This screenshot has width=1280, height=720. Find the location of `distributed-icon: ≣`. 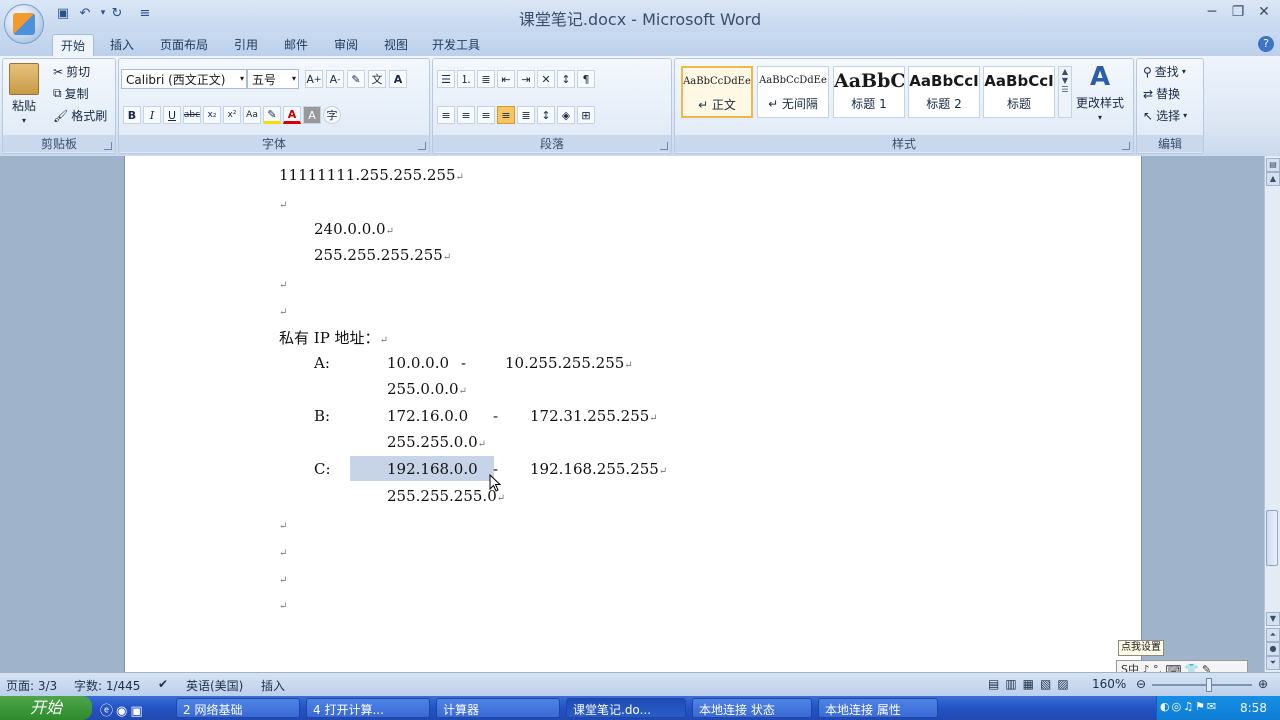

distributed-icon: ≣ is located at coordinates (526, 115).